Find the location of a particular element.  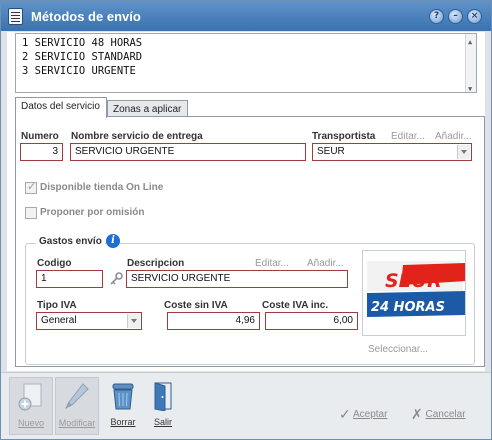

salir-button: Salir is located at coordinates (163, 406).